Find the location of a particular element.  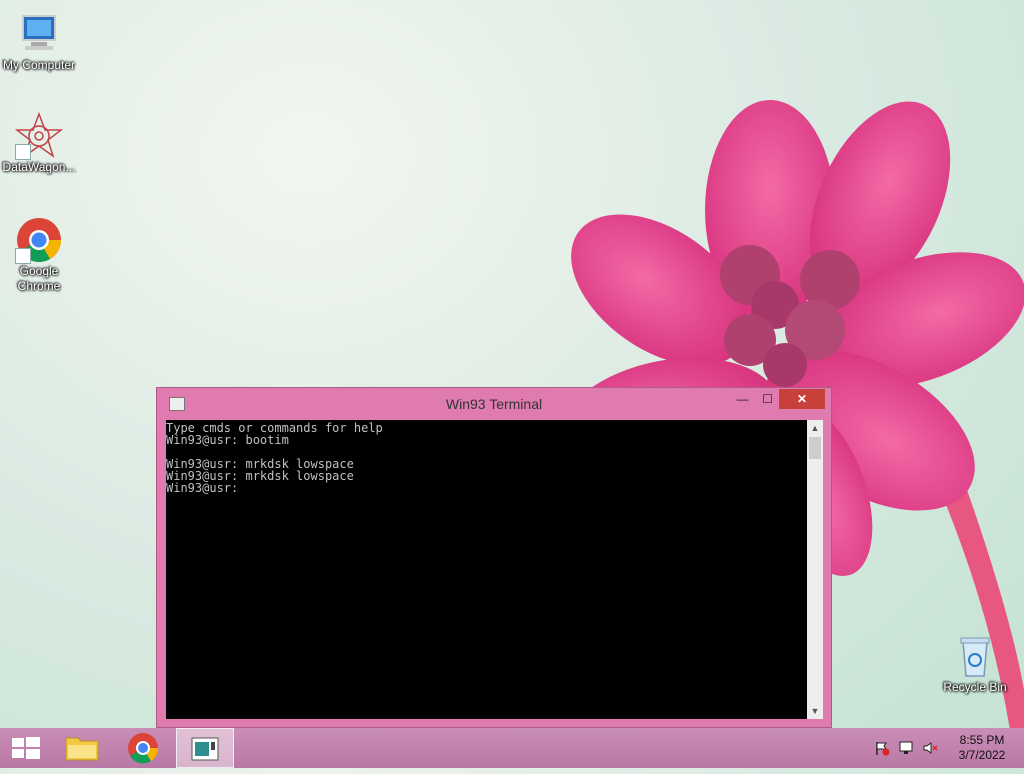

datawagon-icon is located at coordinates (39, 135).